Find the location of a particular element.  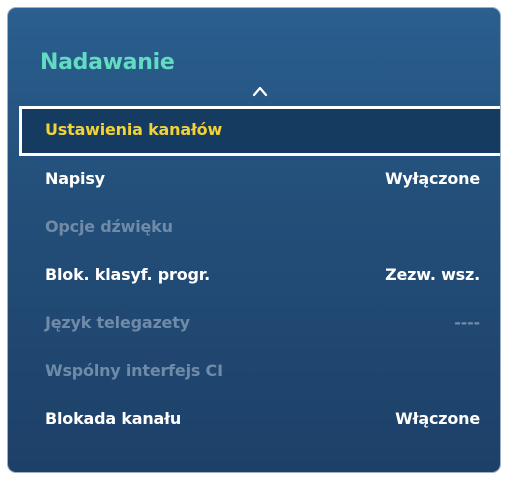

menu-item-value: Wyłączone is located at coordinates (432, 178).